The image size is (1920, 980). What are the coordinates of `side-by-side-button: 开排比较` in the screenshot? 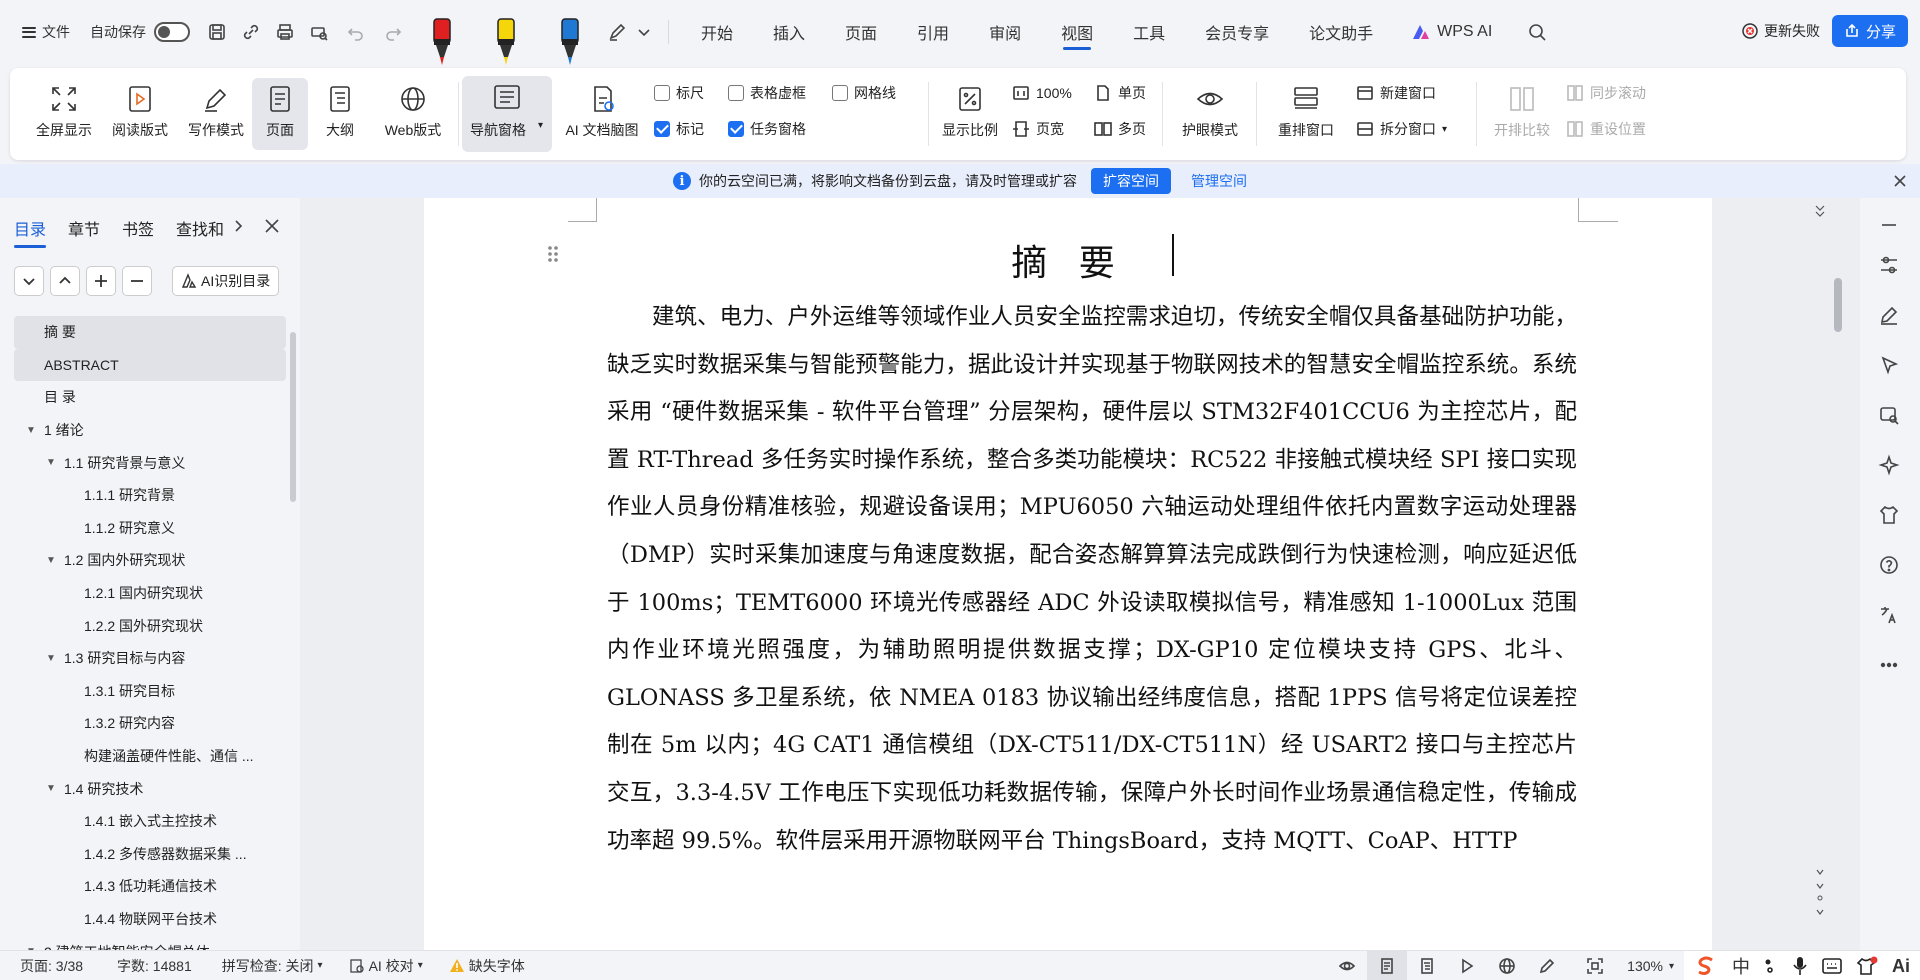 It's located at (1522, 114).